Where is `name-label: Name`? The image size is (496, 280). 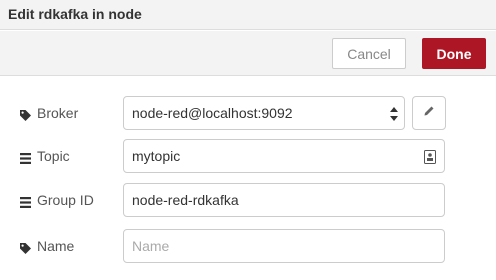
name-label: Name is located at coordinates (47, 246).